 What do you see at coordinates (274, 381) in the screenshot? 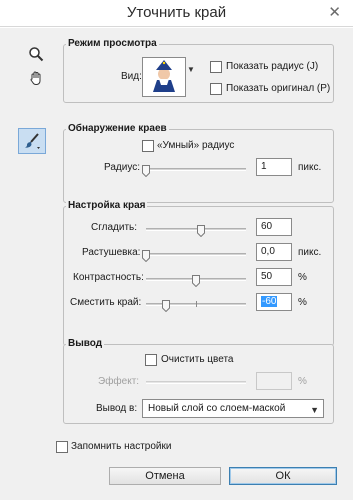
I see `amount-input` at bounding box center [274, 381].